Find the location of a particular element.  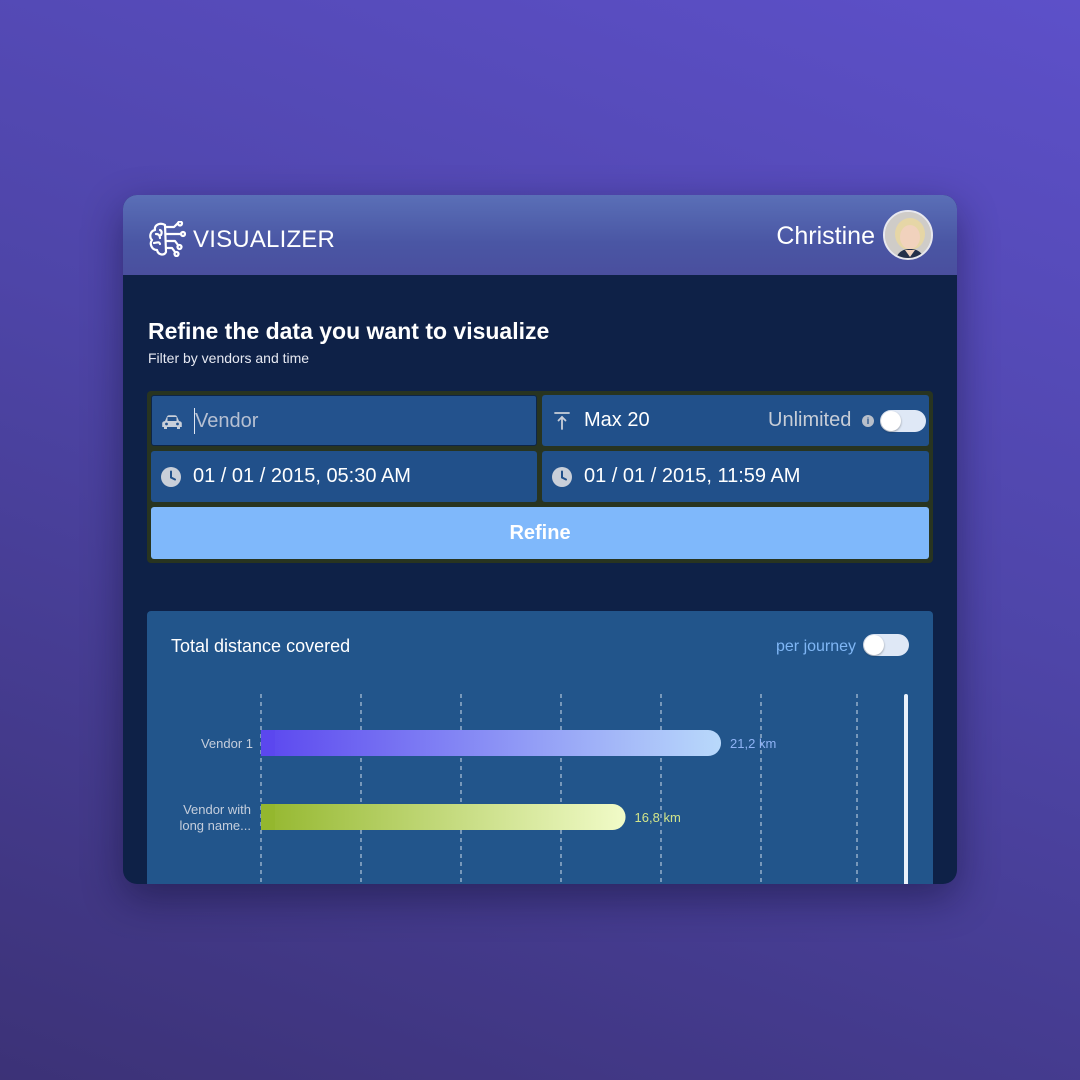

start-datetime-field: 01 / 01 / 2015, 05:30 AM is located at coordinates (344, 476).